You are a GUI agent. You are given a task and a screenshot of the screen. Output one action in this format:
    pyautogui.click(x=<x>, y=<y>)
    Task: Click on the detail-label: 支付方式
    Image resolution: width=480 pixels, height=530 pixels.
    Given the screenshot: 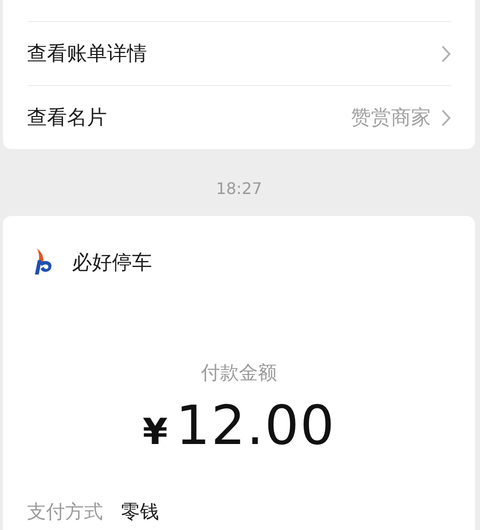 What is the action you would take?
    pyautogui.click(x=65, y=512)
    